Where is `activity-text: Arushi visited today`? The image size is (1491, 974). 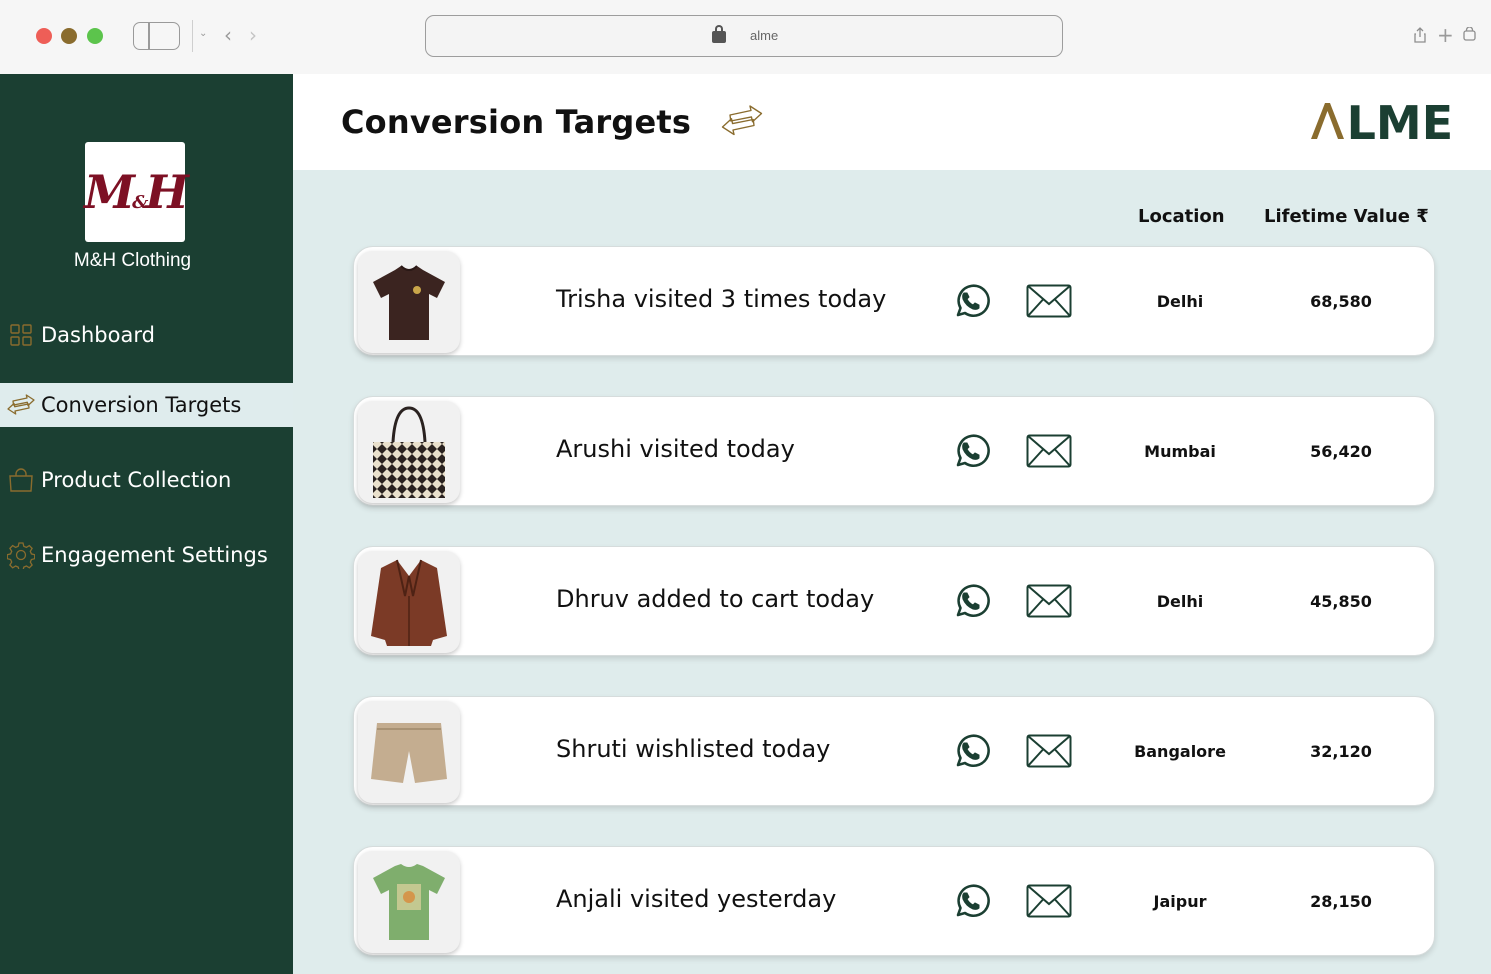 activity-text: Arushi visited today is located at coordinates (675, 449).